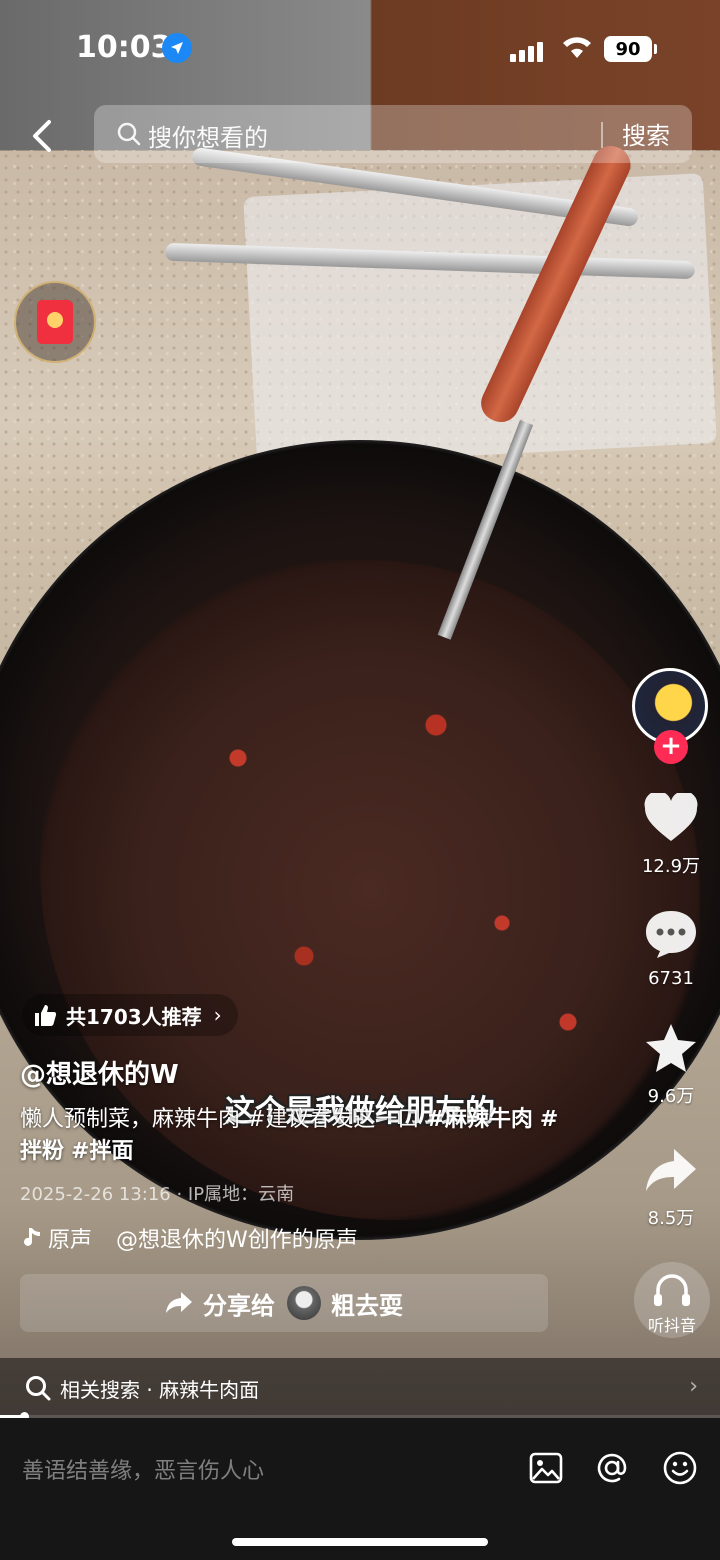 This screenshot has width=720, height=1560. I want to click on cellular-signal-icon, so click(530, 51).